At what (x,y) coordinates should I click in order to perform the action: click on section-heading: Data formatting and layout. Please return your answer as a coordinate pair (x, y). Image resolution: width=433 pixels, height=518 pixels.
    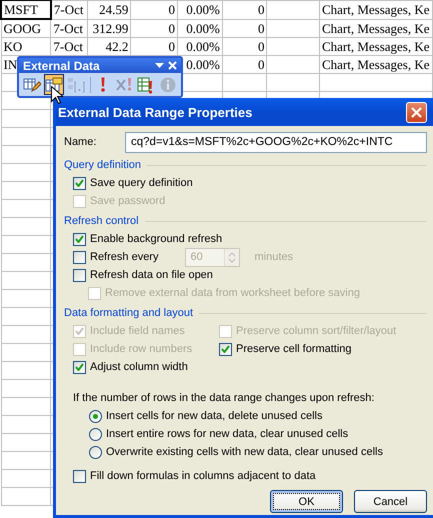
    Looking at the image, I should click on (129, 313).